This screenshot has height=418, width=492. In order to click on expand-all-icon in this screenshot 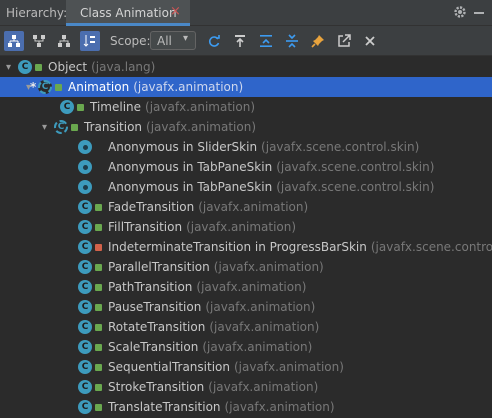, I will do `click(266, 41)`.